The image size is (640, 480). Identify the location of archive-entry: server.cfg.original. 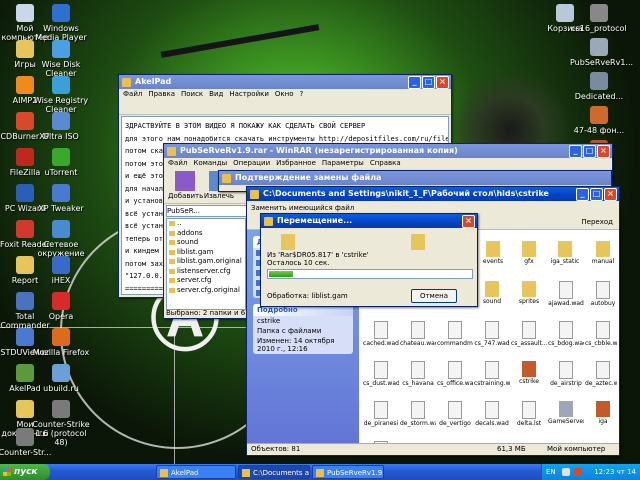
(206, 291).